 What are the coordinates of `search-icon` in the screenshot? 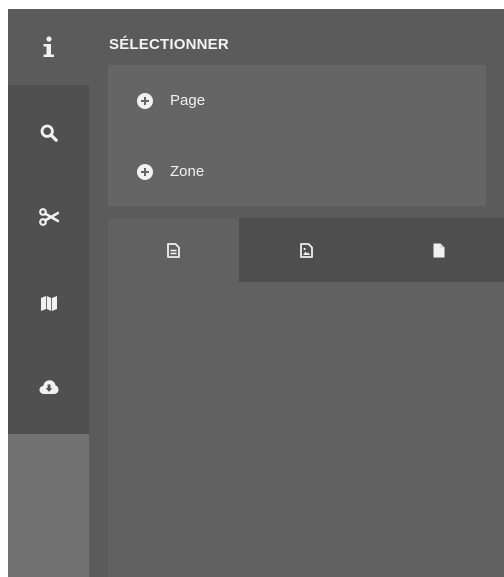 It's located at (49, 133).